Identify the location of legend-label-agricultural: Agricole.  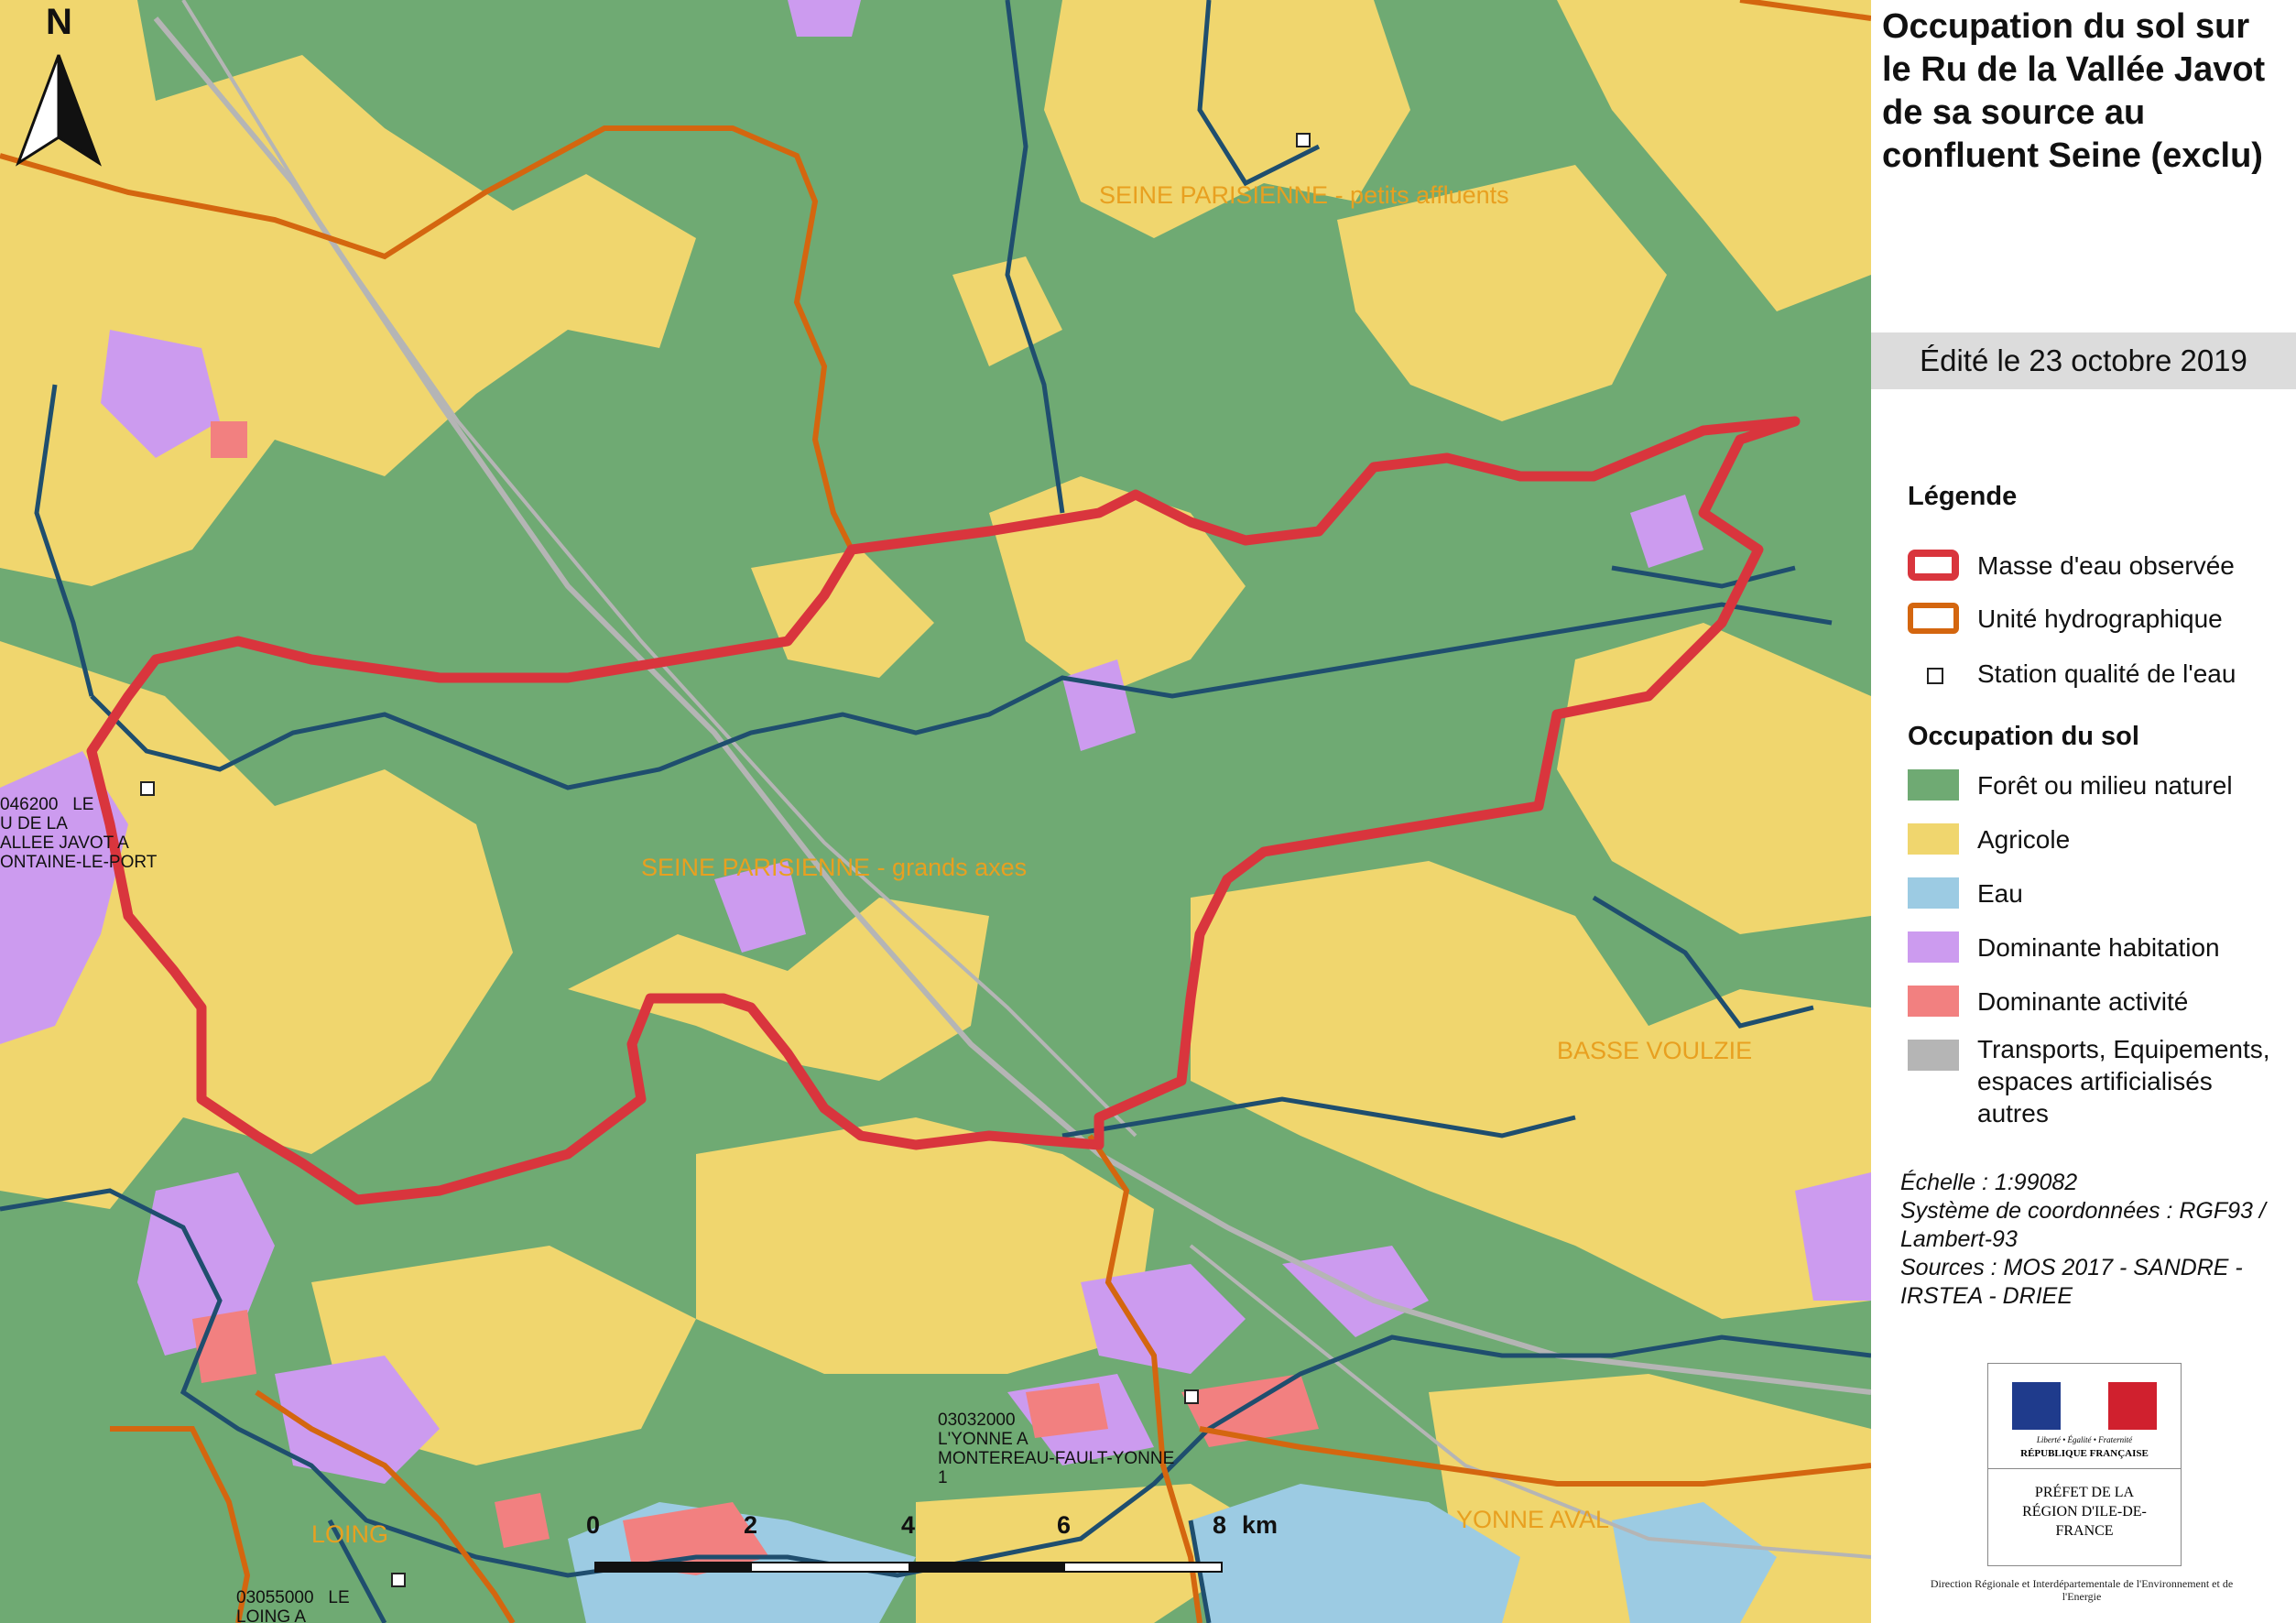
(2024, 839).